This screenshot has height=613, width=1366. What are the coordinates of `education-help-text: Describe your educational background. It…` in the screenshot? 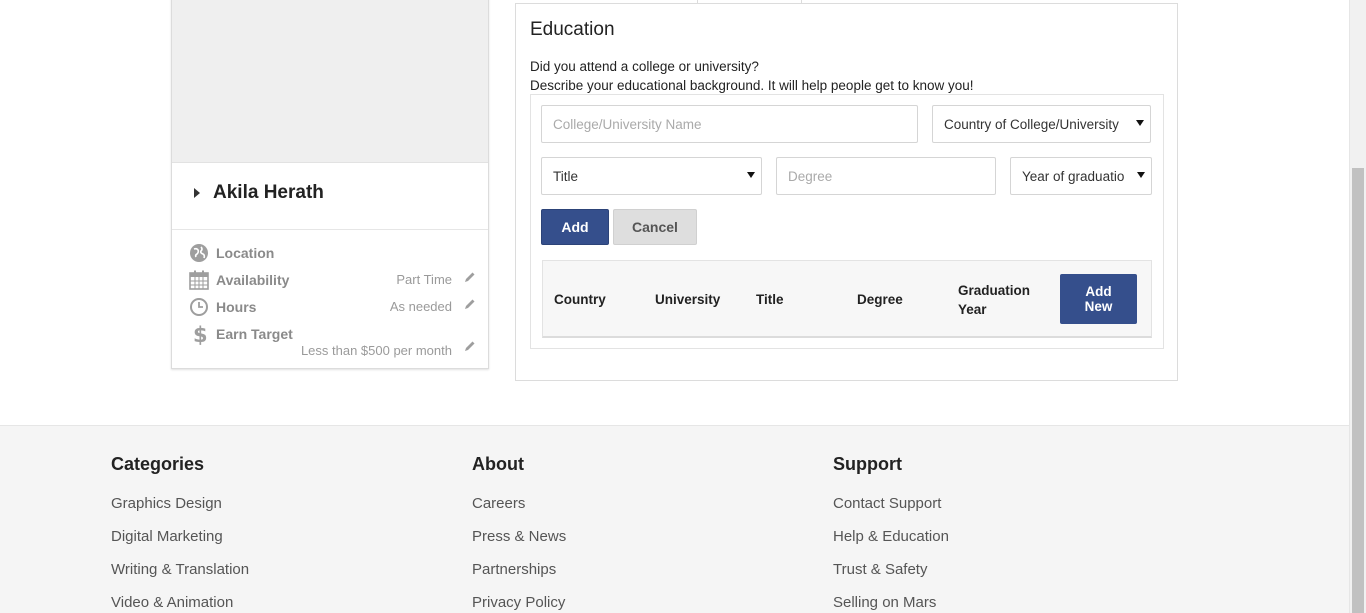 It's located at (752, 85).